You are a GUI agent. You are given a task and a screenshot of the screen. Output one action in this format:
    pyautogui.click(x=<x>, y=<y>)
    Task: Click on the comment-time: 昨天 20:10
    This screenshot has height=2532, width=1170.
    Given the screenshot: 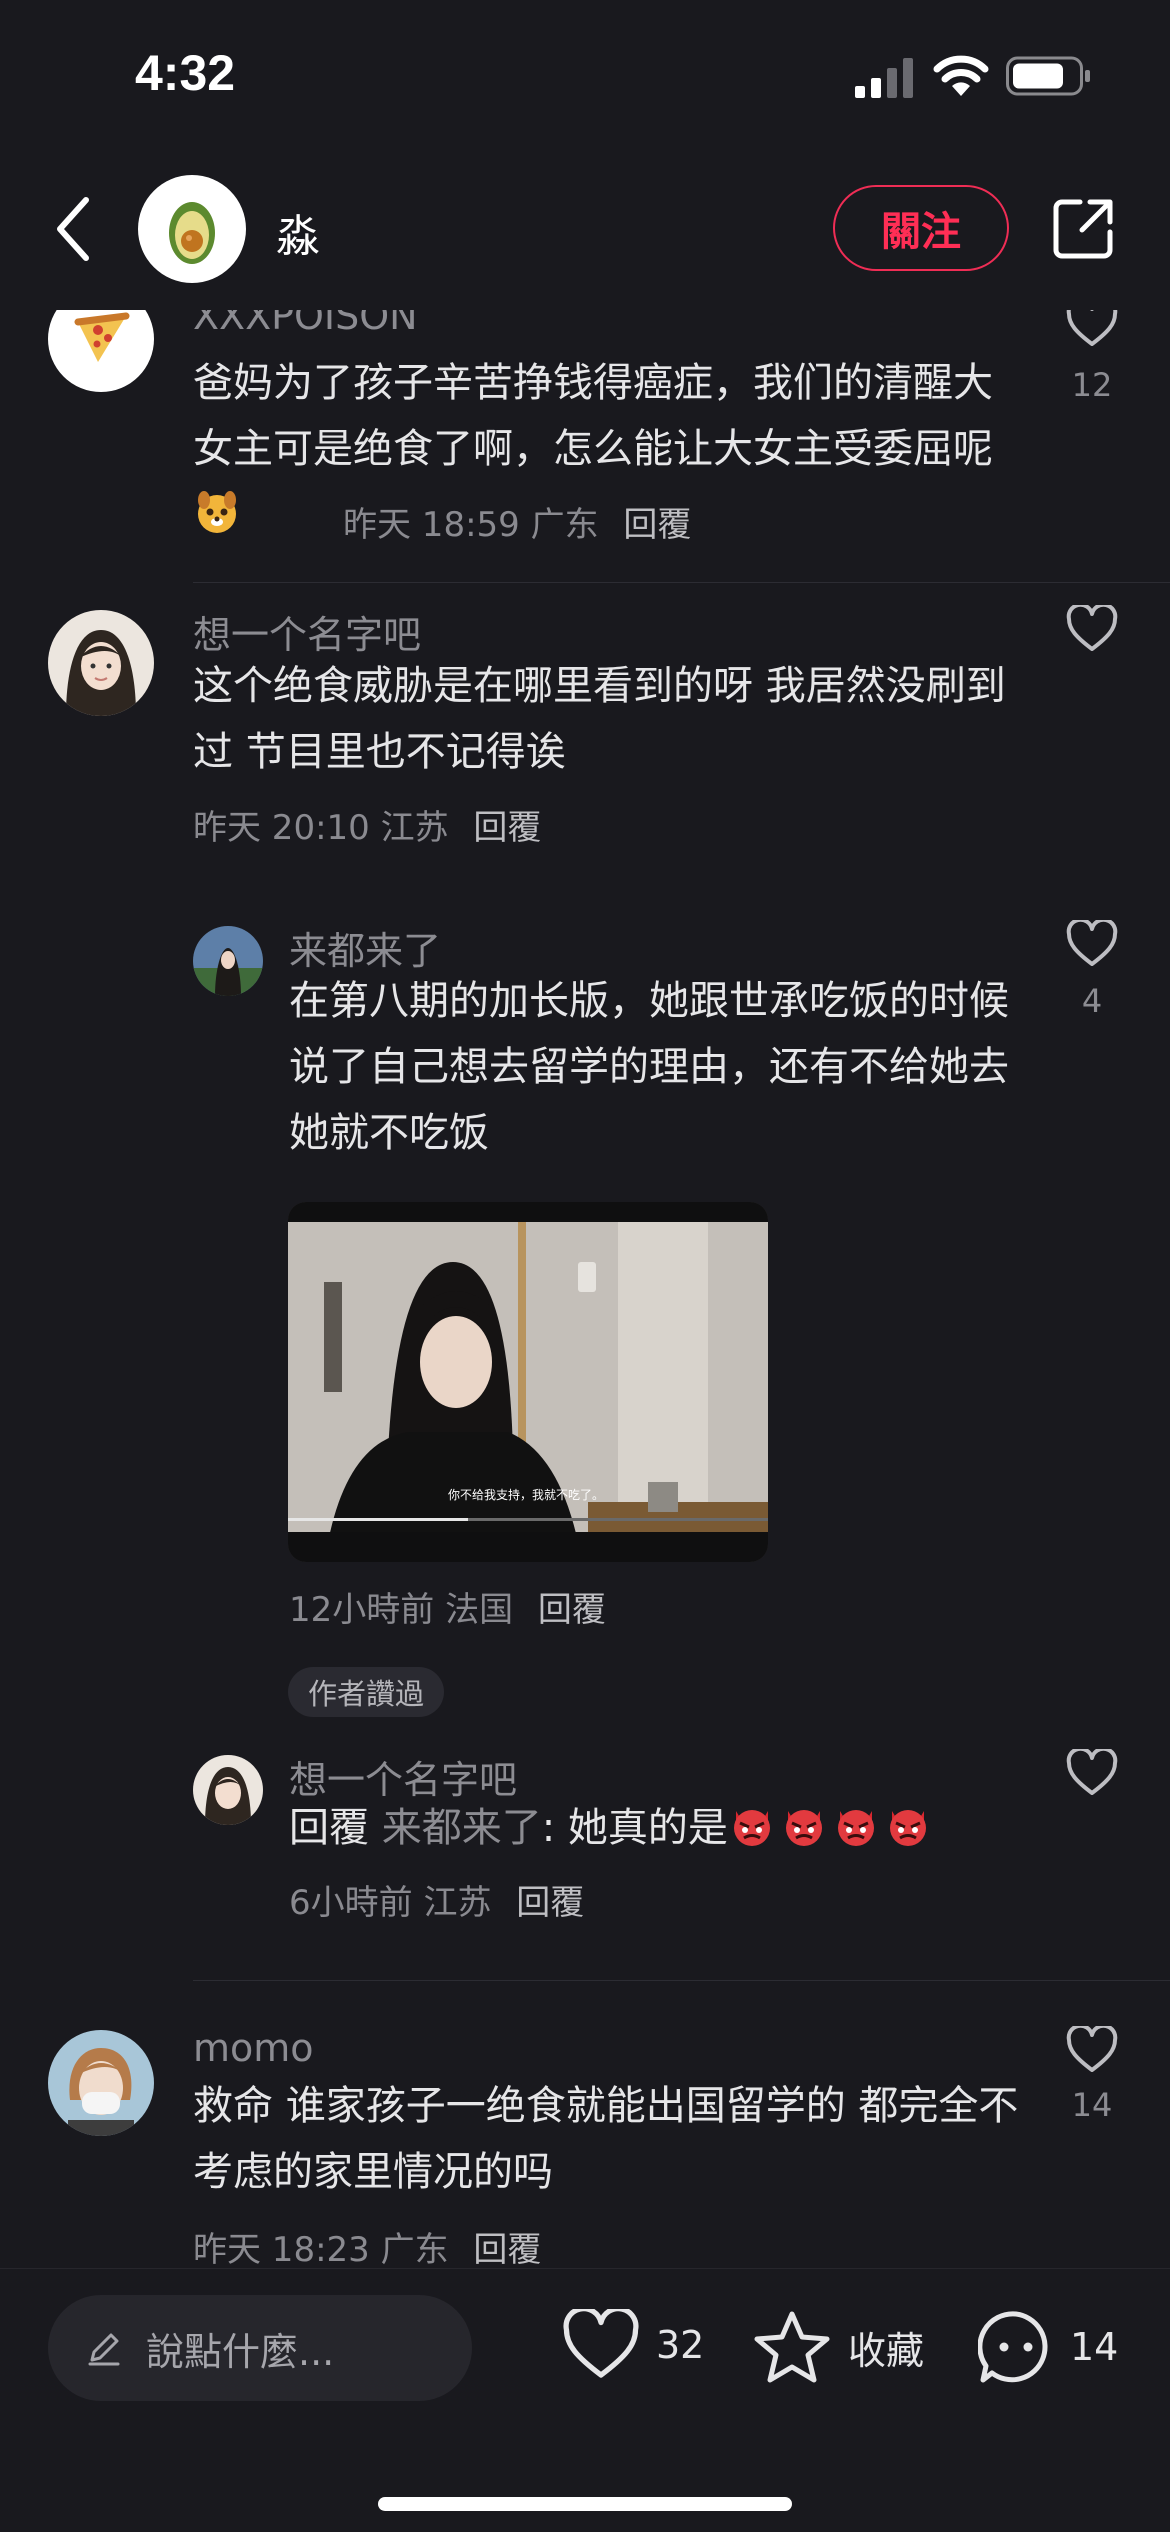 What is the action you would take?
    pyautogui.click(x=281, y=828)
    